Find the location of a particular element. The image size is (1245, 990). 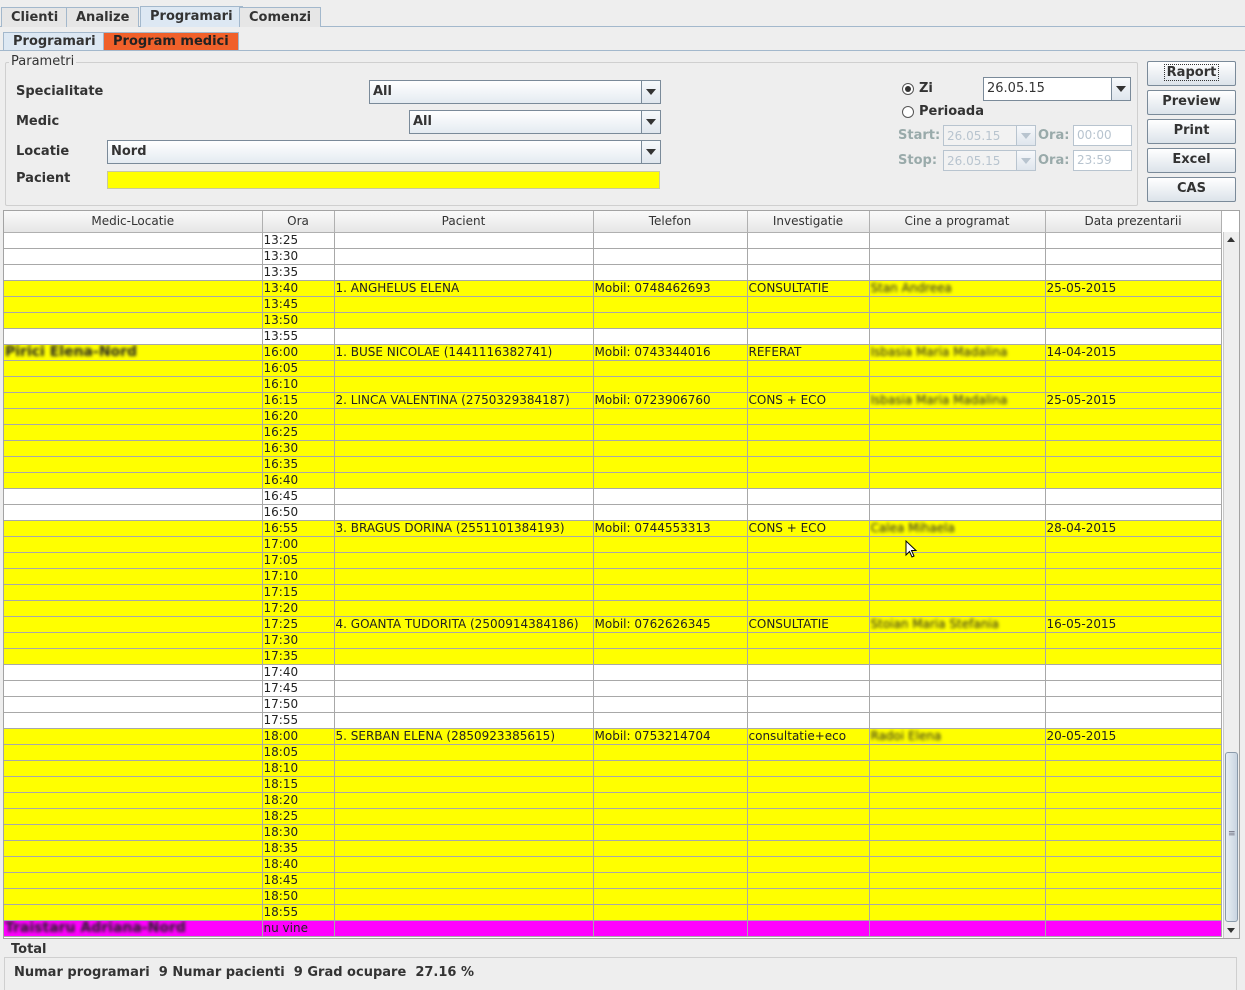

cell-pacient: 4. GOANTA TUDORITA (2500914384186) is located at coordinates (464, 624).